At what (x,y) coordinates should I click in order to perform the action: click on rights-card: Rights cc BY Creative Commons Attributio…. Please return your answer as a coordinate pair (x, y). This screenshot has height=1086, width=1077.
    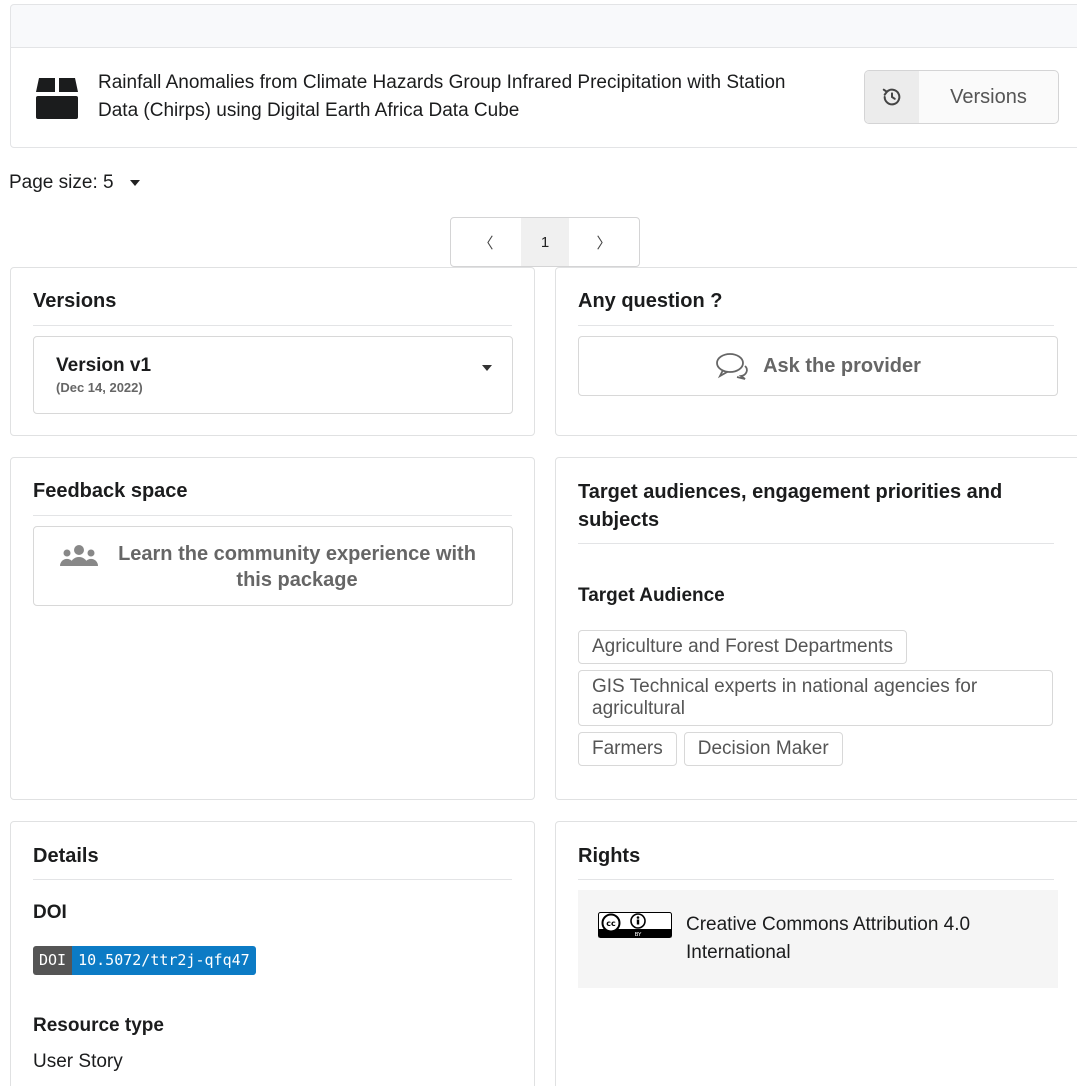
    Looking at the image, I should click on (816, 953).